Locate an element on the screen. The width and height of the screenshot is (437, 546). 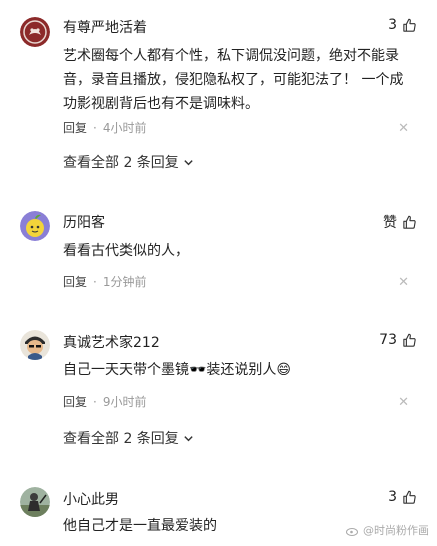
comment-author: 历阳客 is located at coordinates (84, 222).